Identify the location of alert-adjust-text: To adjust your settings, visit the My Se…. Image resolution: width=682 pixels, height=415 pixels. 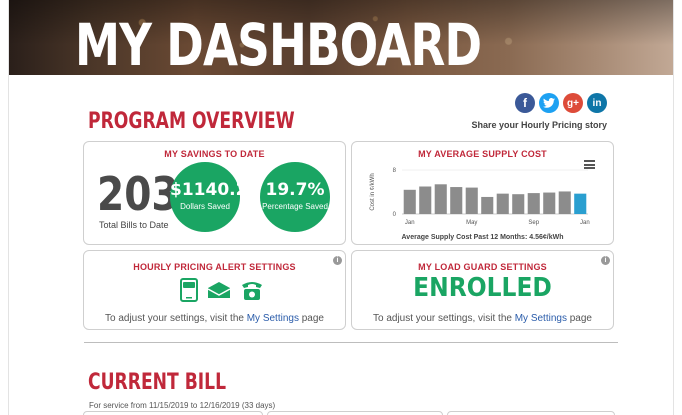
(214, 318).